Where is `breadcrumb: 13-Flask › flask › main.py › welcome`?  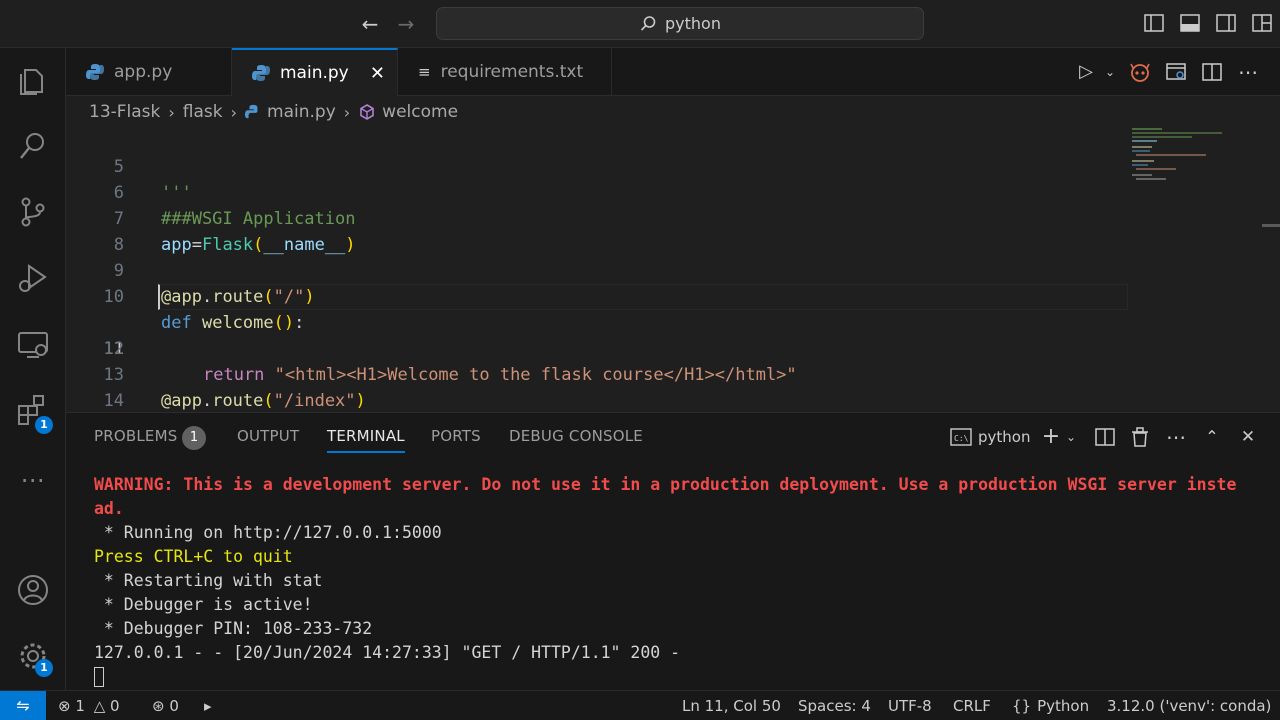 breadcrumb: 13-Flask › flask › main.py › welcome is located at coordinates (273, 112).